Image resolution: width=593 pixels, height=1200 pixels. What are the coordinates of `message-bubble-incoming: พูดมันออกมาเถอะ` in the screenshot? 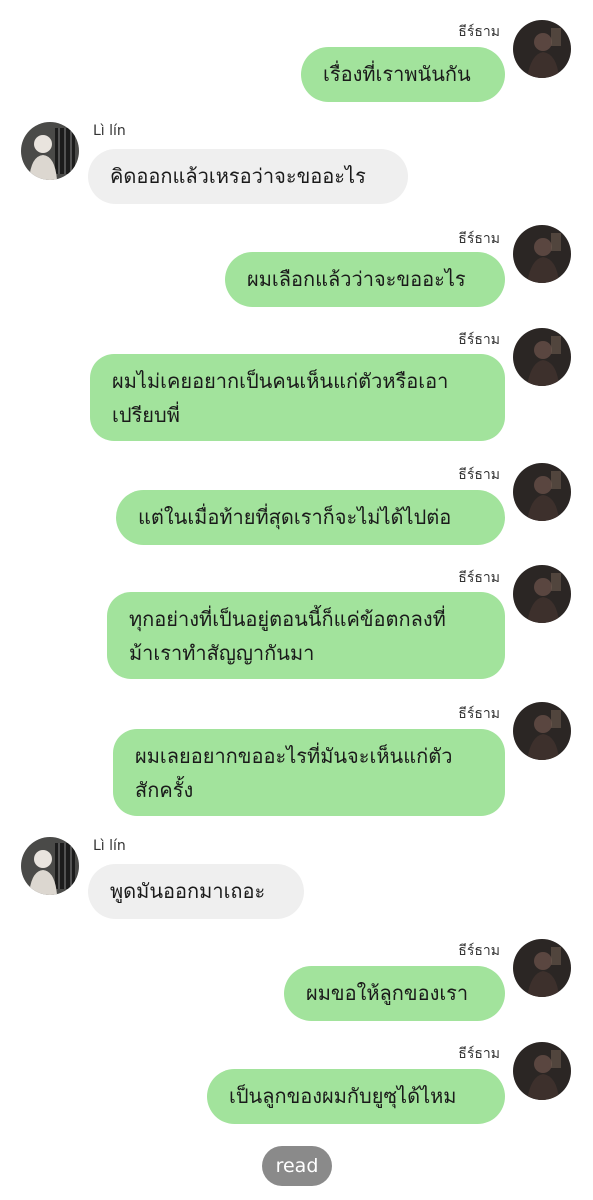 It's located at (196, 891).